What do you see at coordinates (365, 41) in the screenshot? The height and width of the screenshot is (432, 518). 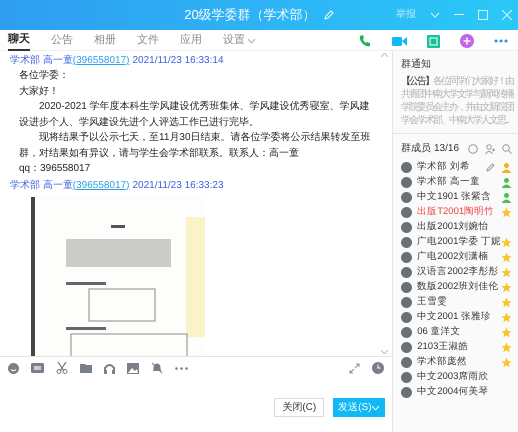 I see `phone-icon` at bounding box center [365, 41].